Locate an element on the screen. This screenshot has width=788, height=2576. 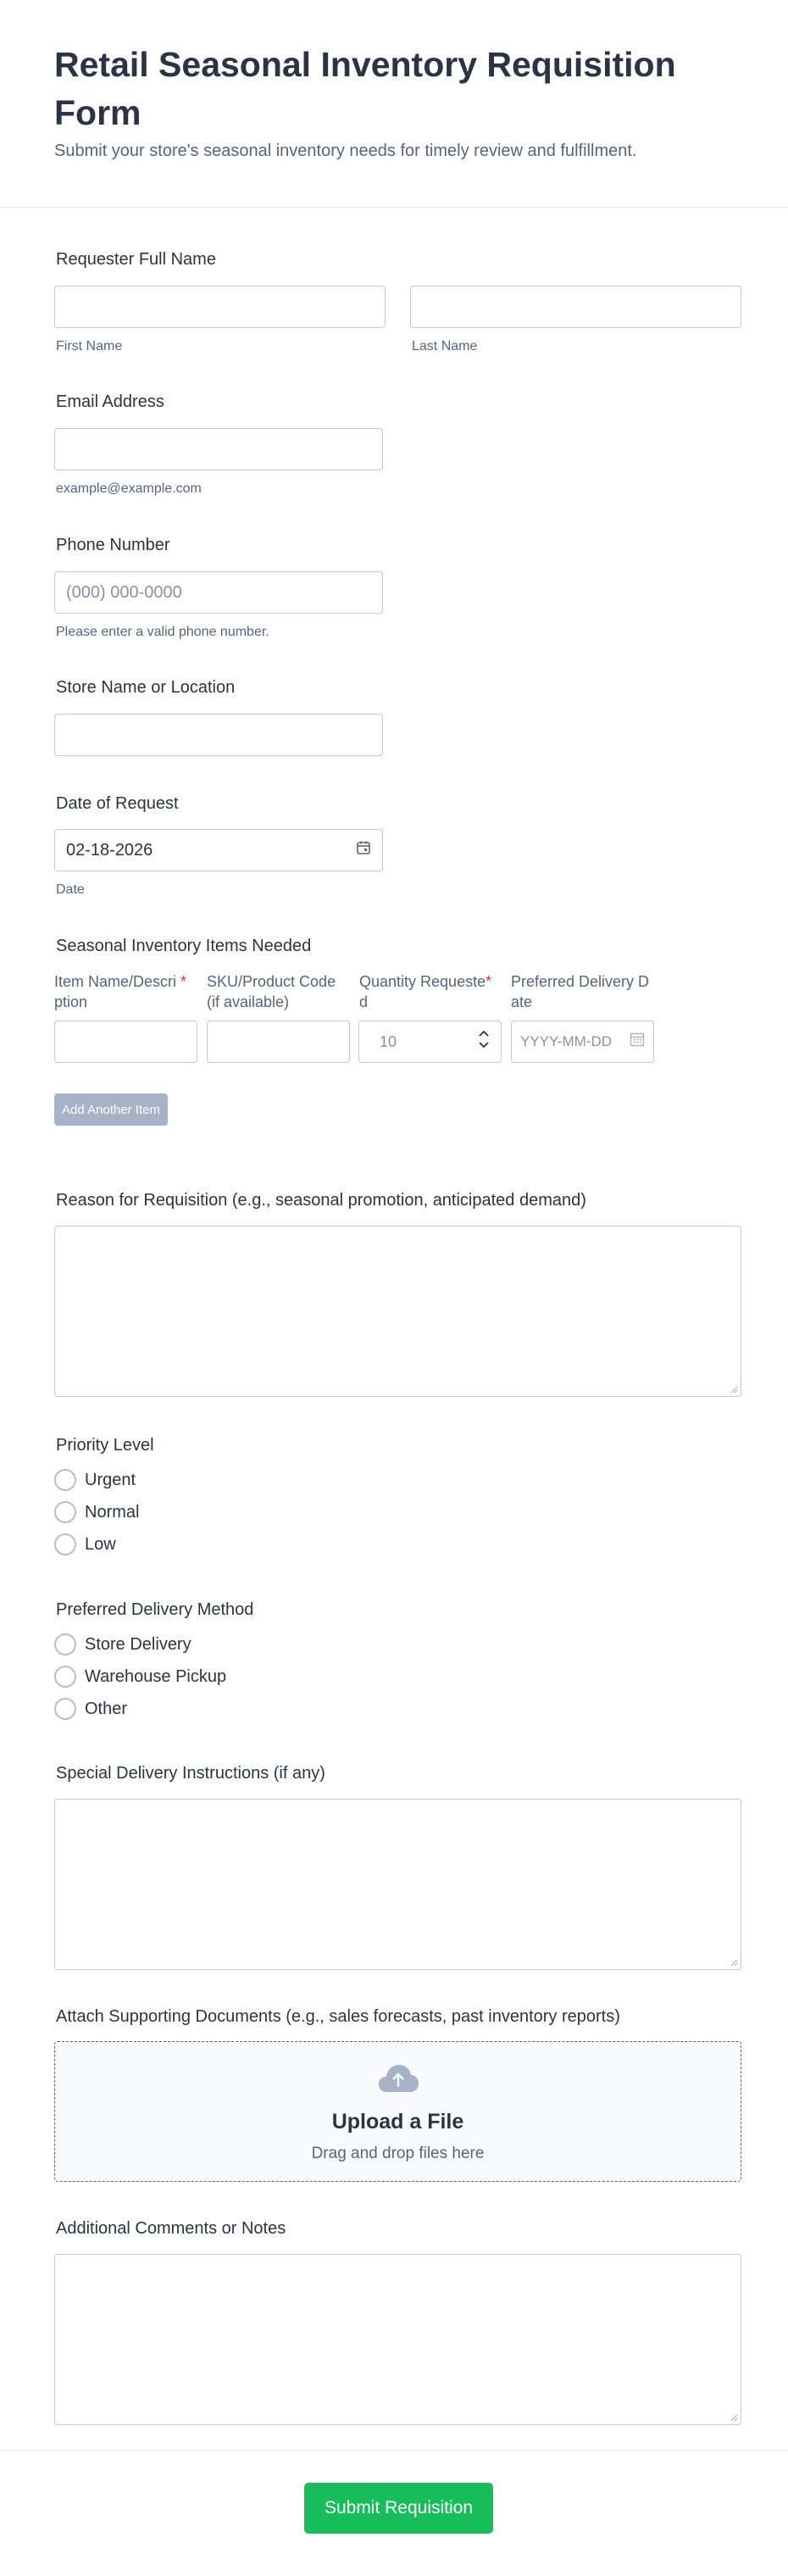
instructions-textarea is located at coordinates (397, 1884).